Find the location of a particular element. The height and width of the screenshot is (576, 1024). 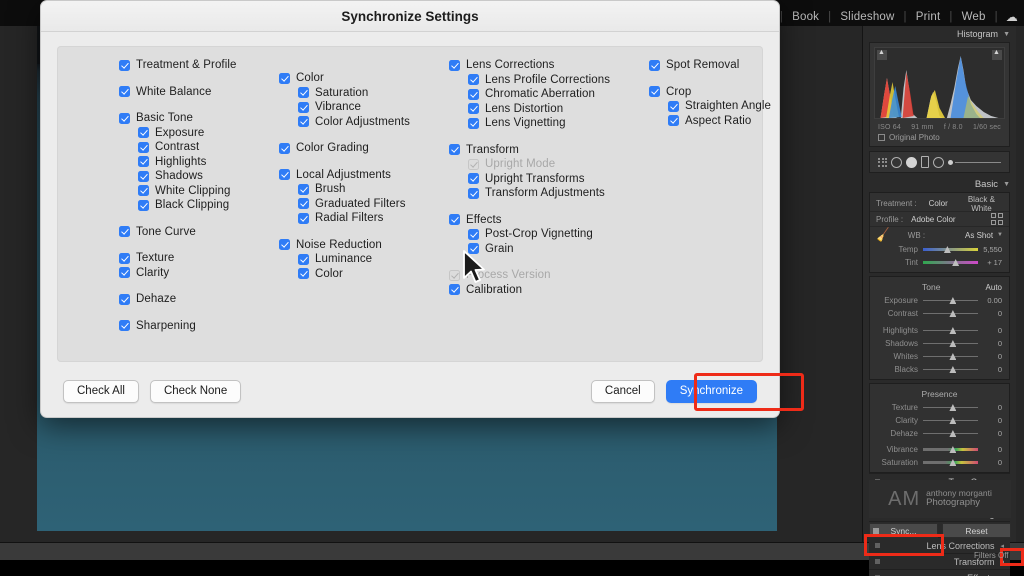

checkbox-row-brush: Brush is located at coordinates (344, 189).